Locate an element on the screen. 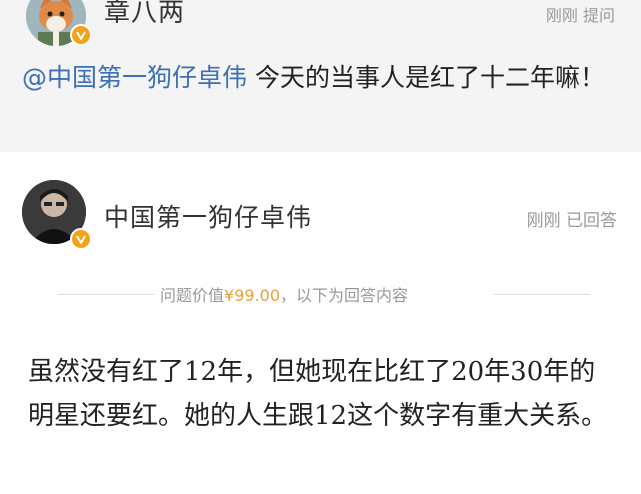  question-text: @中国第一狗仔卓伟 今天的当事人是红了十二年嘛！ is located at coordinates (322, 78).